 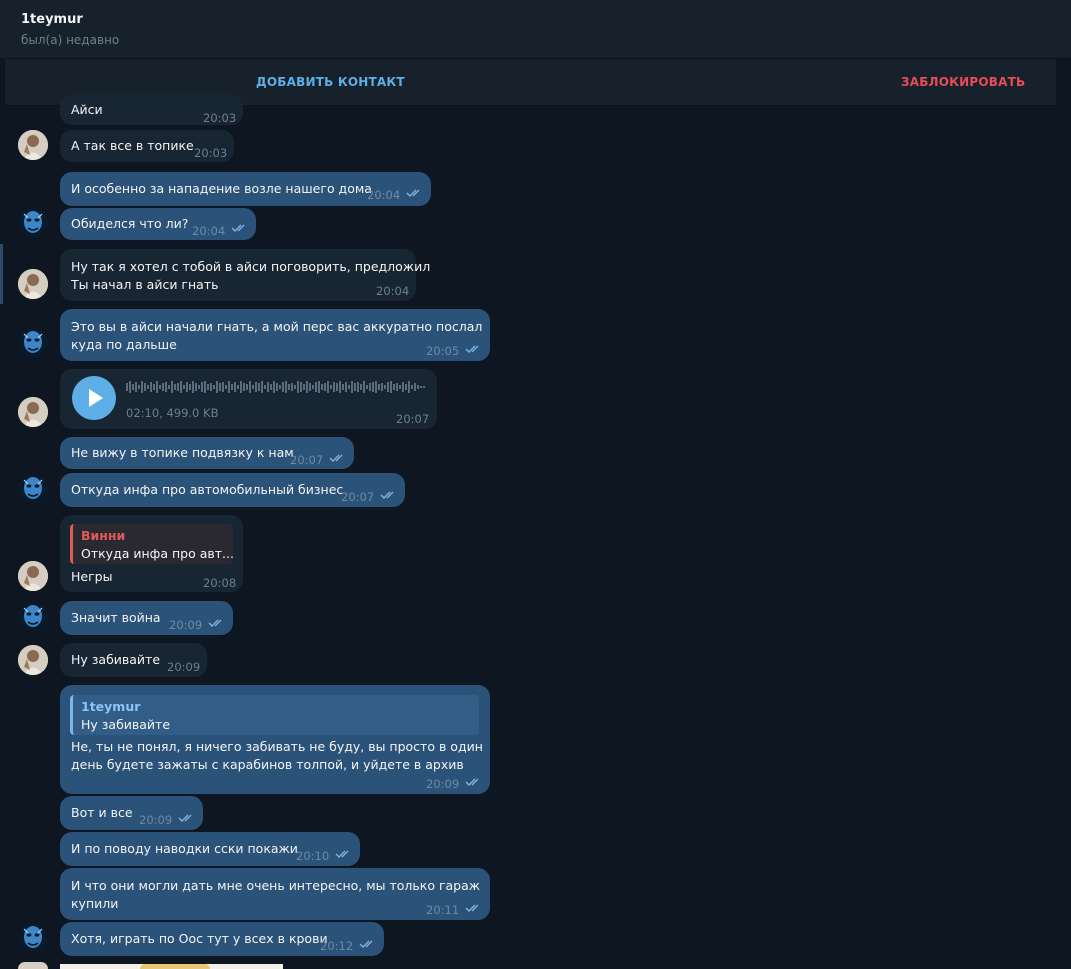 I want to click on message-bubble: Значит война 20:09, so click(x=146, y=618).